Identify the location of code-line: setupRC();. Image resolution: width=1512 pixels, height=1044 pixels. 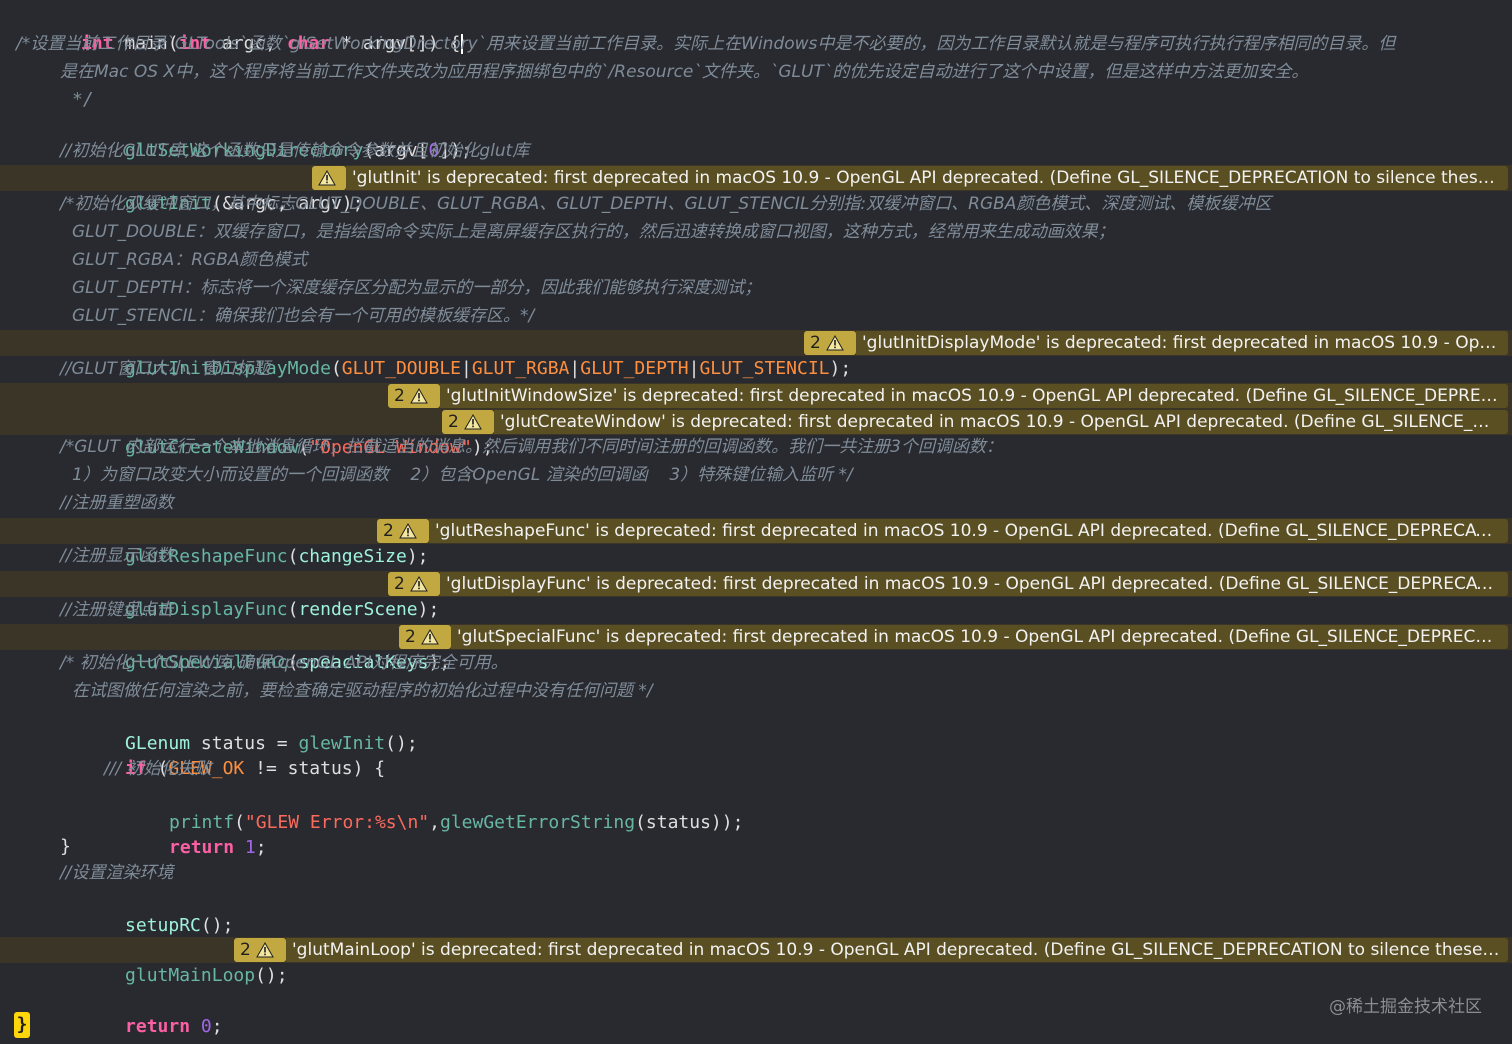
(756, 911).